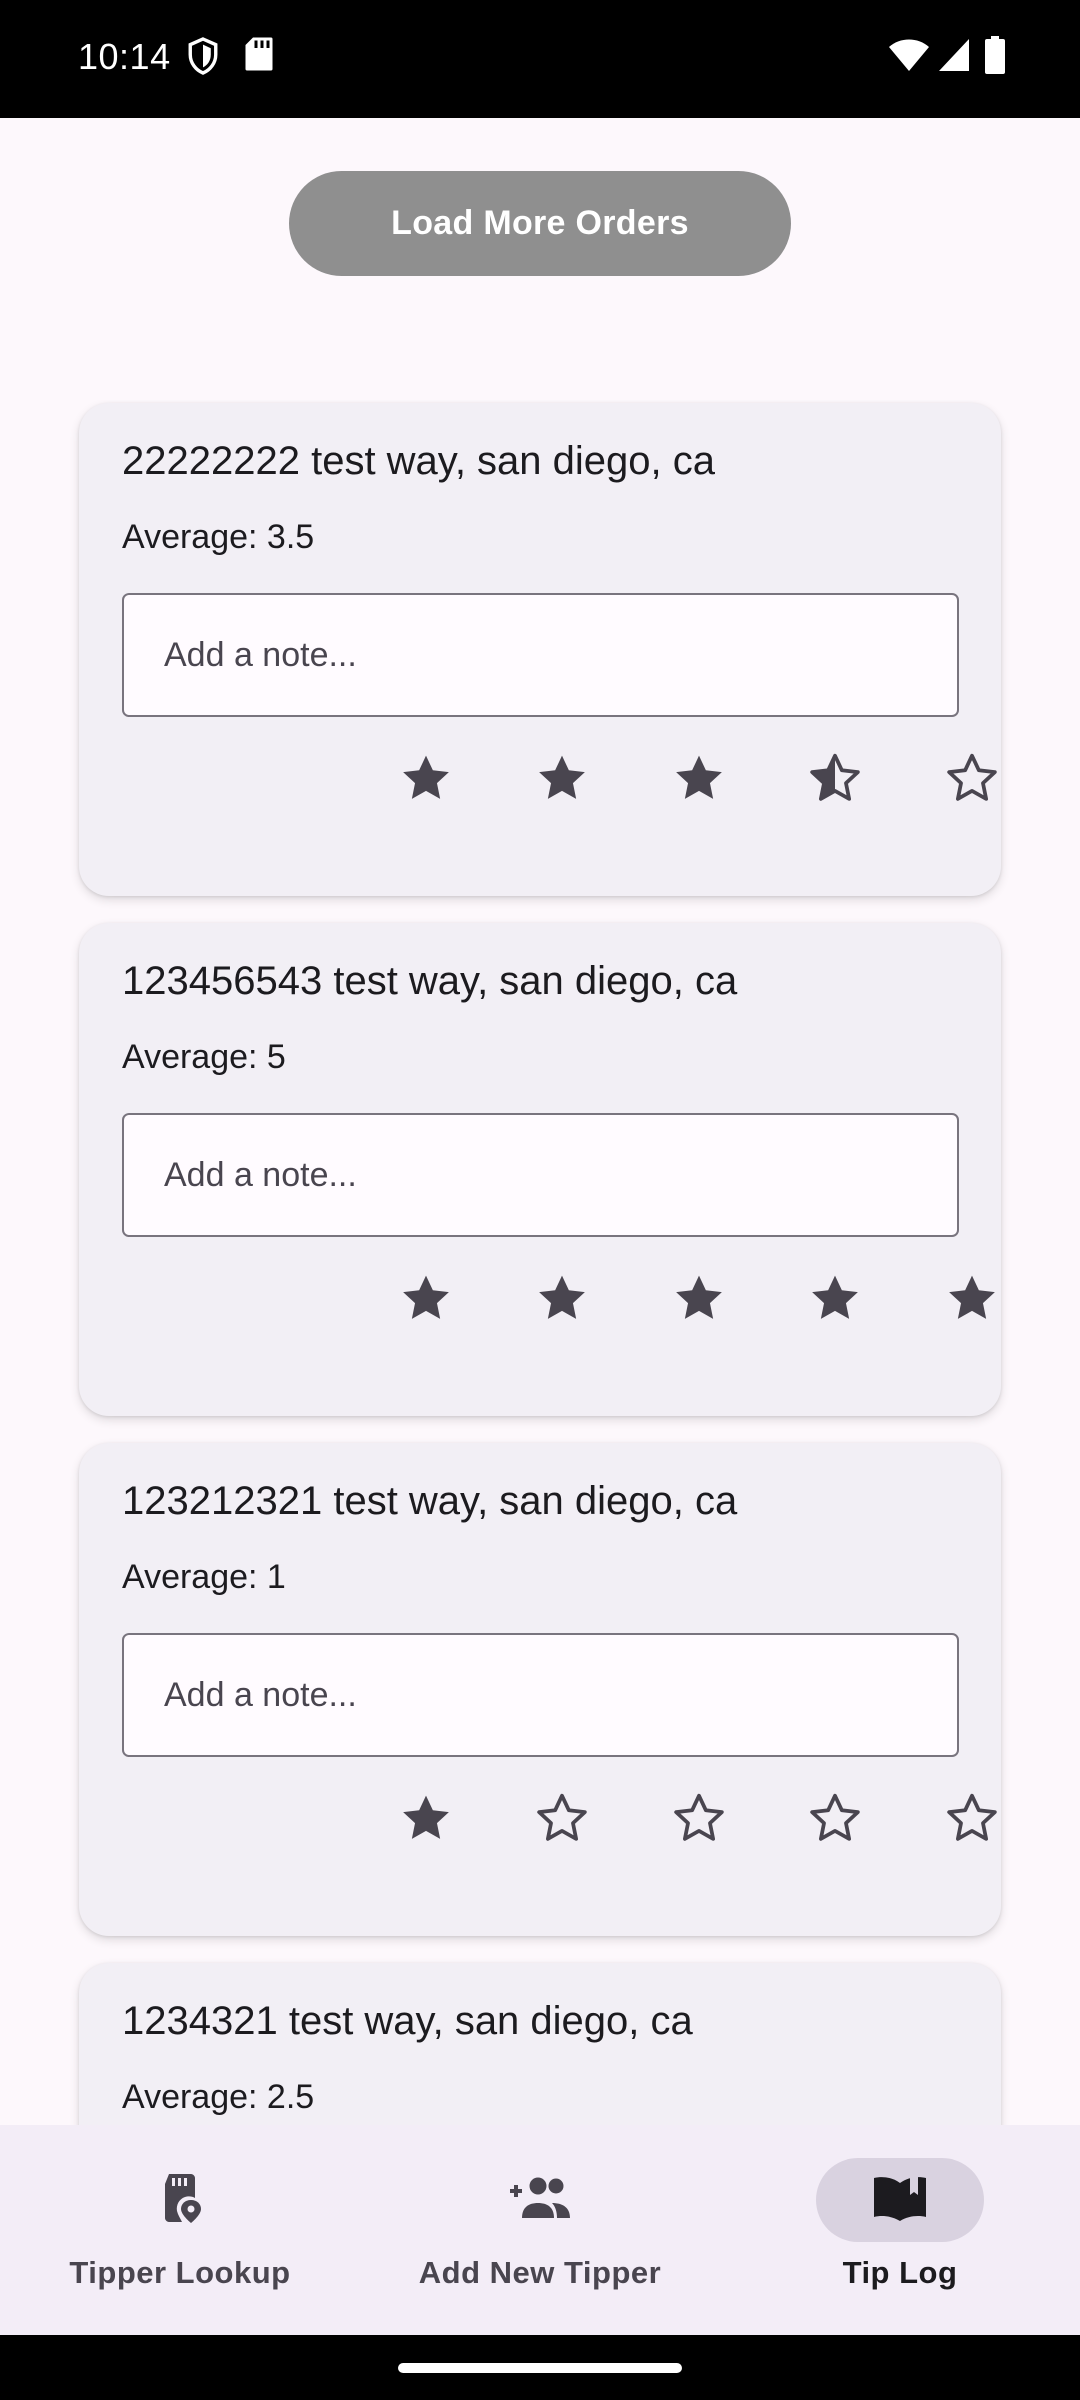 The height and width of the screenshot is (2400, 1080). I want to click on order-address: 123456543 test way, san diego, ca, so click(430, 981).